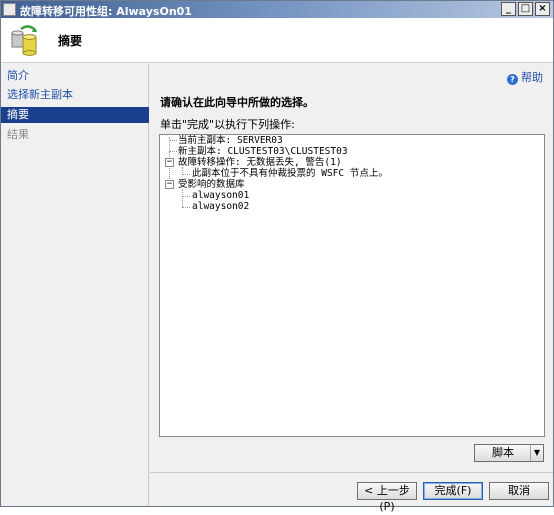 The height and width of the screenshot is (515, 554). What do you see at coordinates (532, 77) in the screenshot?
I see `help-label: 帮助` at bounding box center [532, 77].